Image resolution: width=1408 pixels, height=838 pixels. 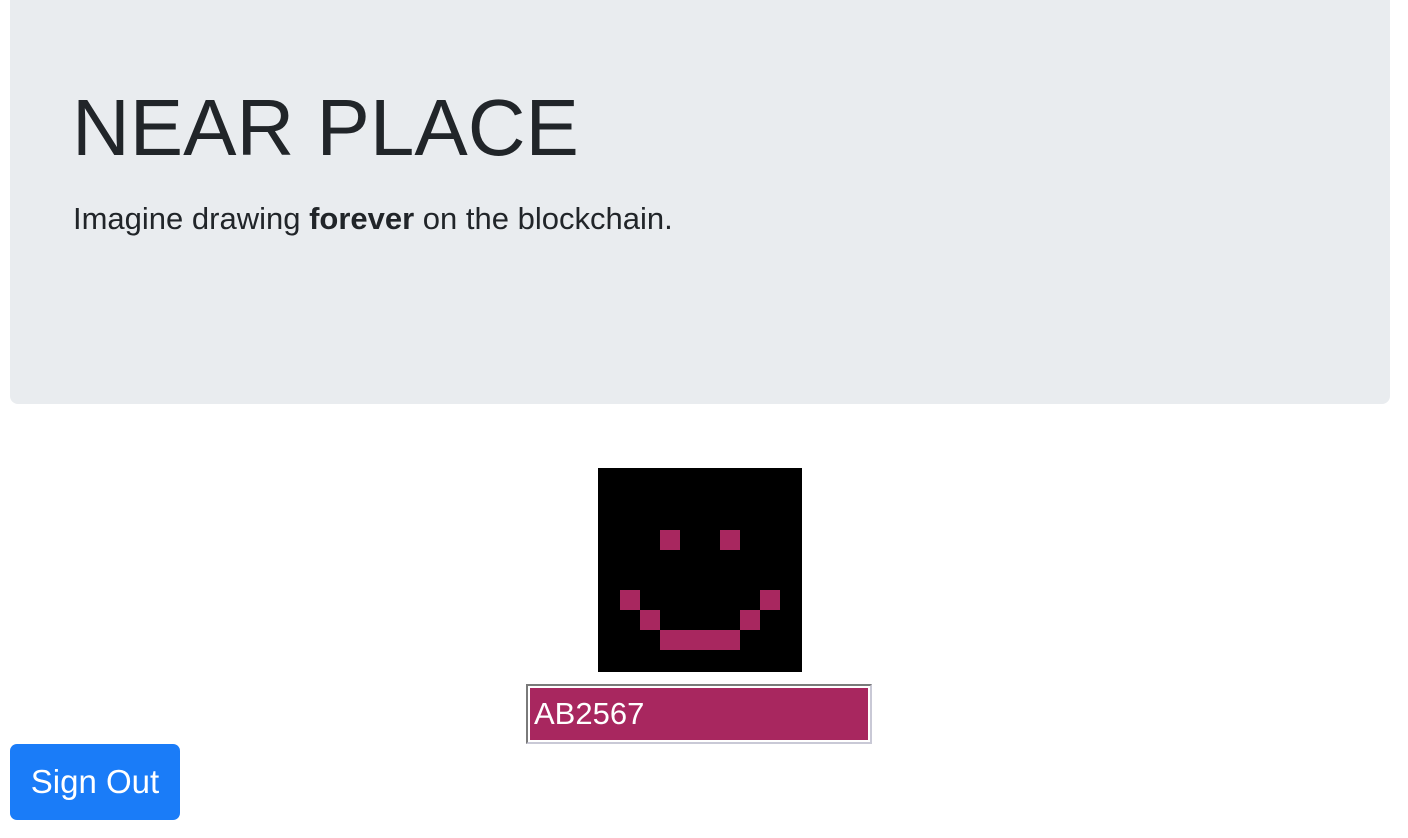 What do you see at coordinates (543, 218) in the screenshot?
I see `tagline-suffix: on the blockchain.` at bounding box center [543, 218].